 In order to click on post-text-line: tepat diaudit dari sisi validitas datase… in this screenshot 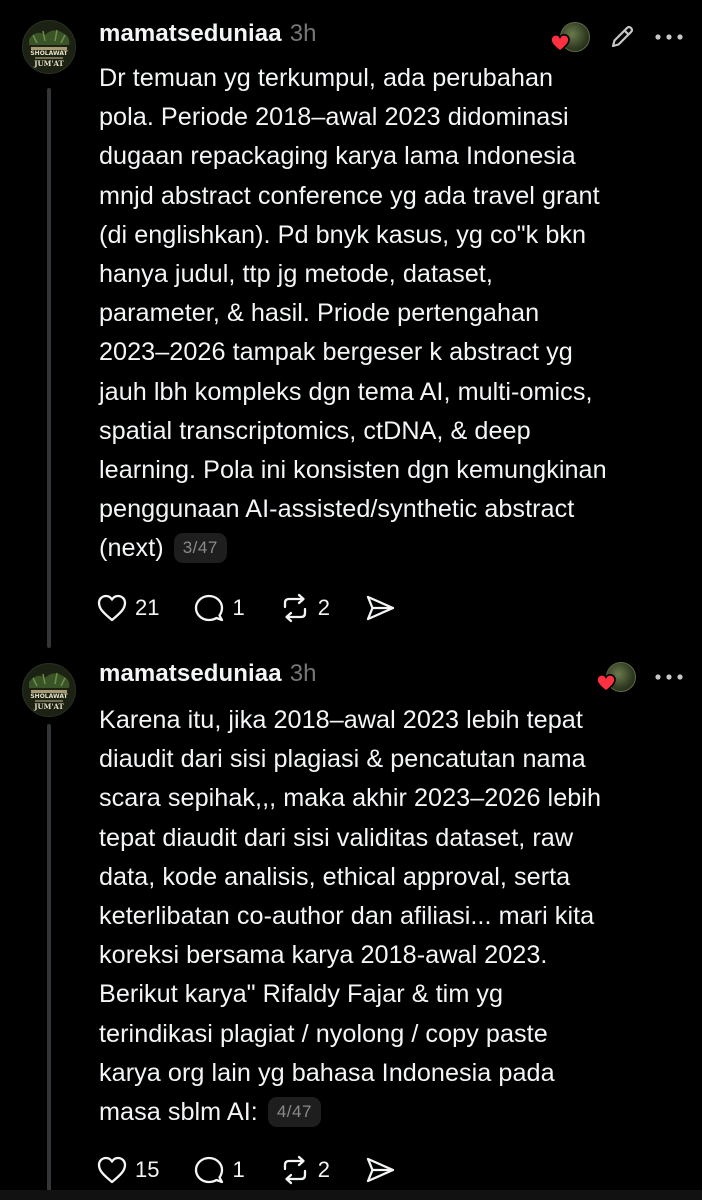, I will do `click(336, 837)`.